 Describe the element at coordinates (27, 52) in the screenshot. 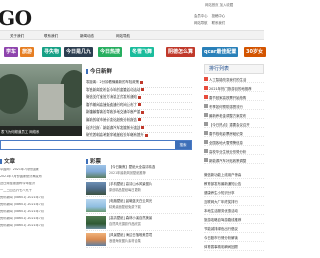

I see `channel-chip: 旅游` at that location.